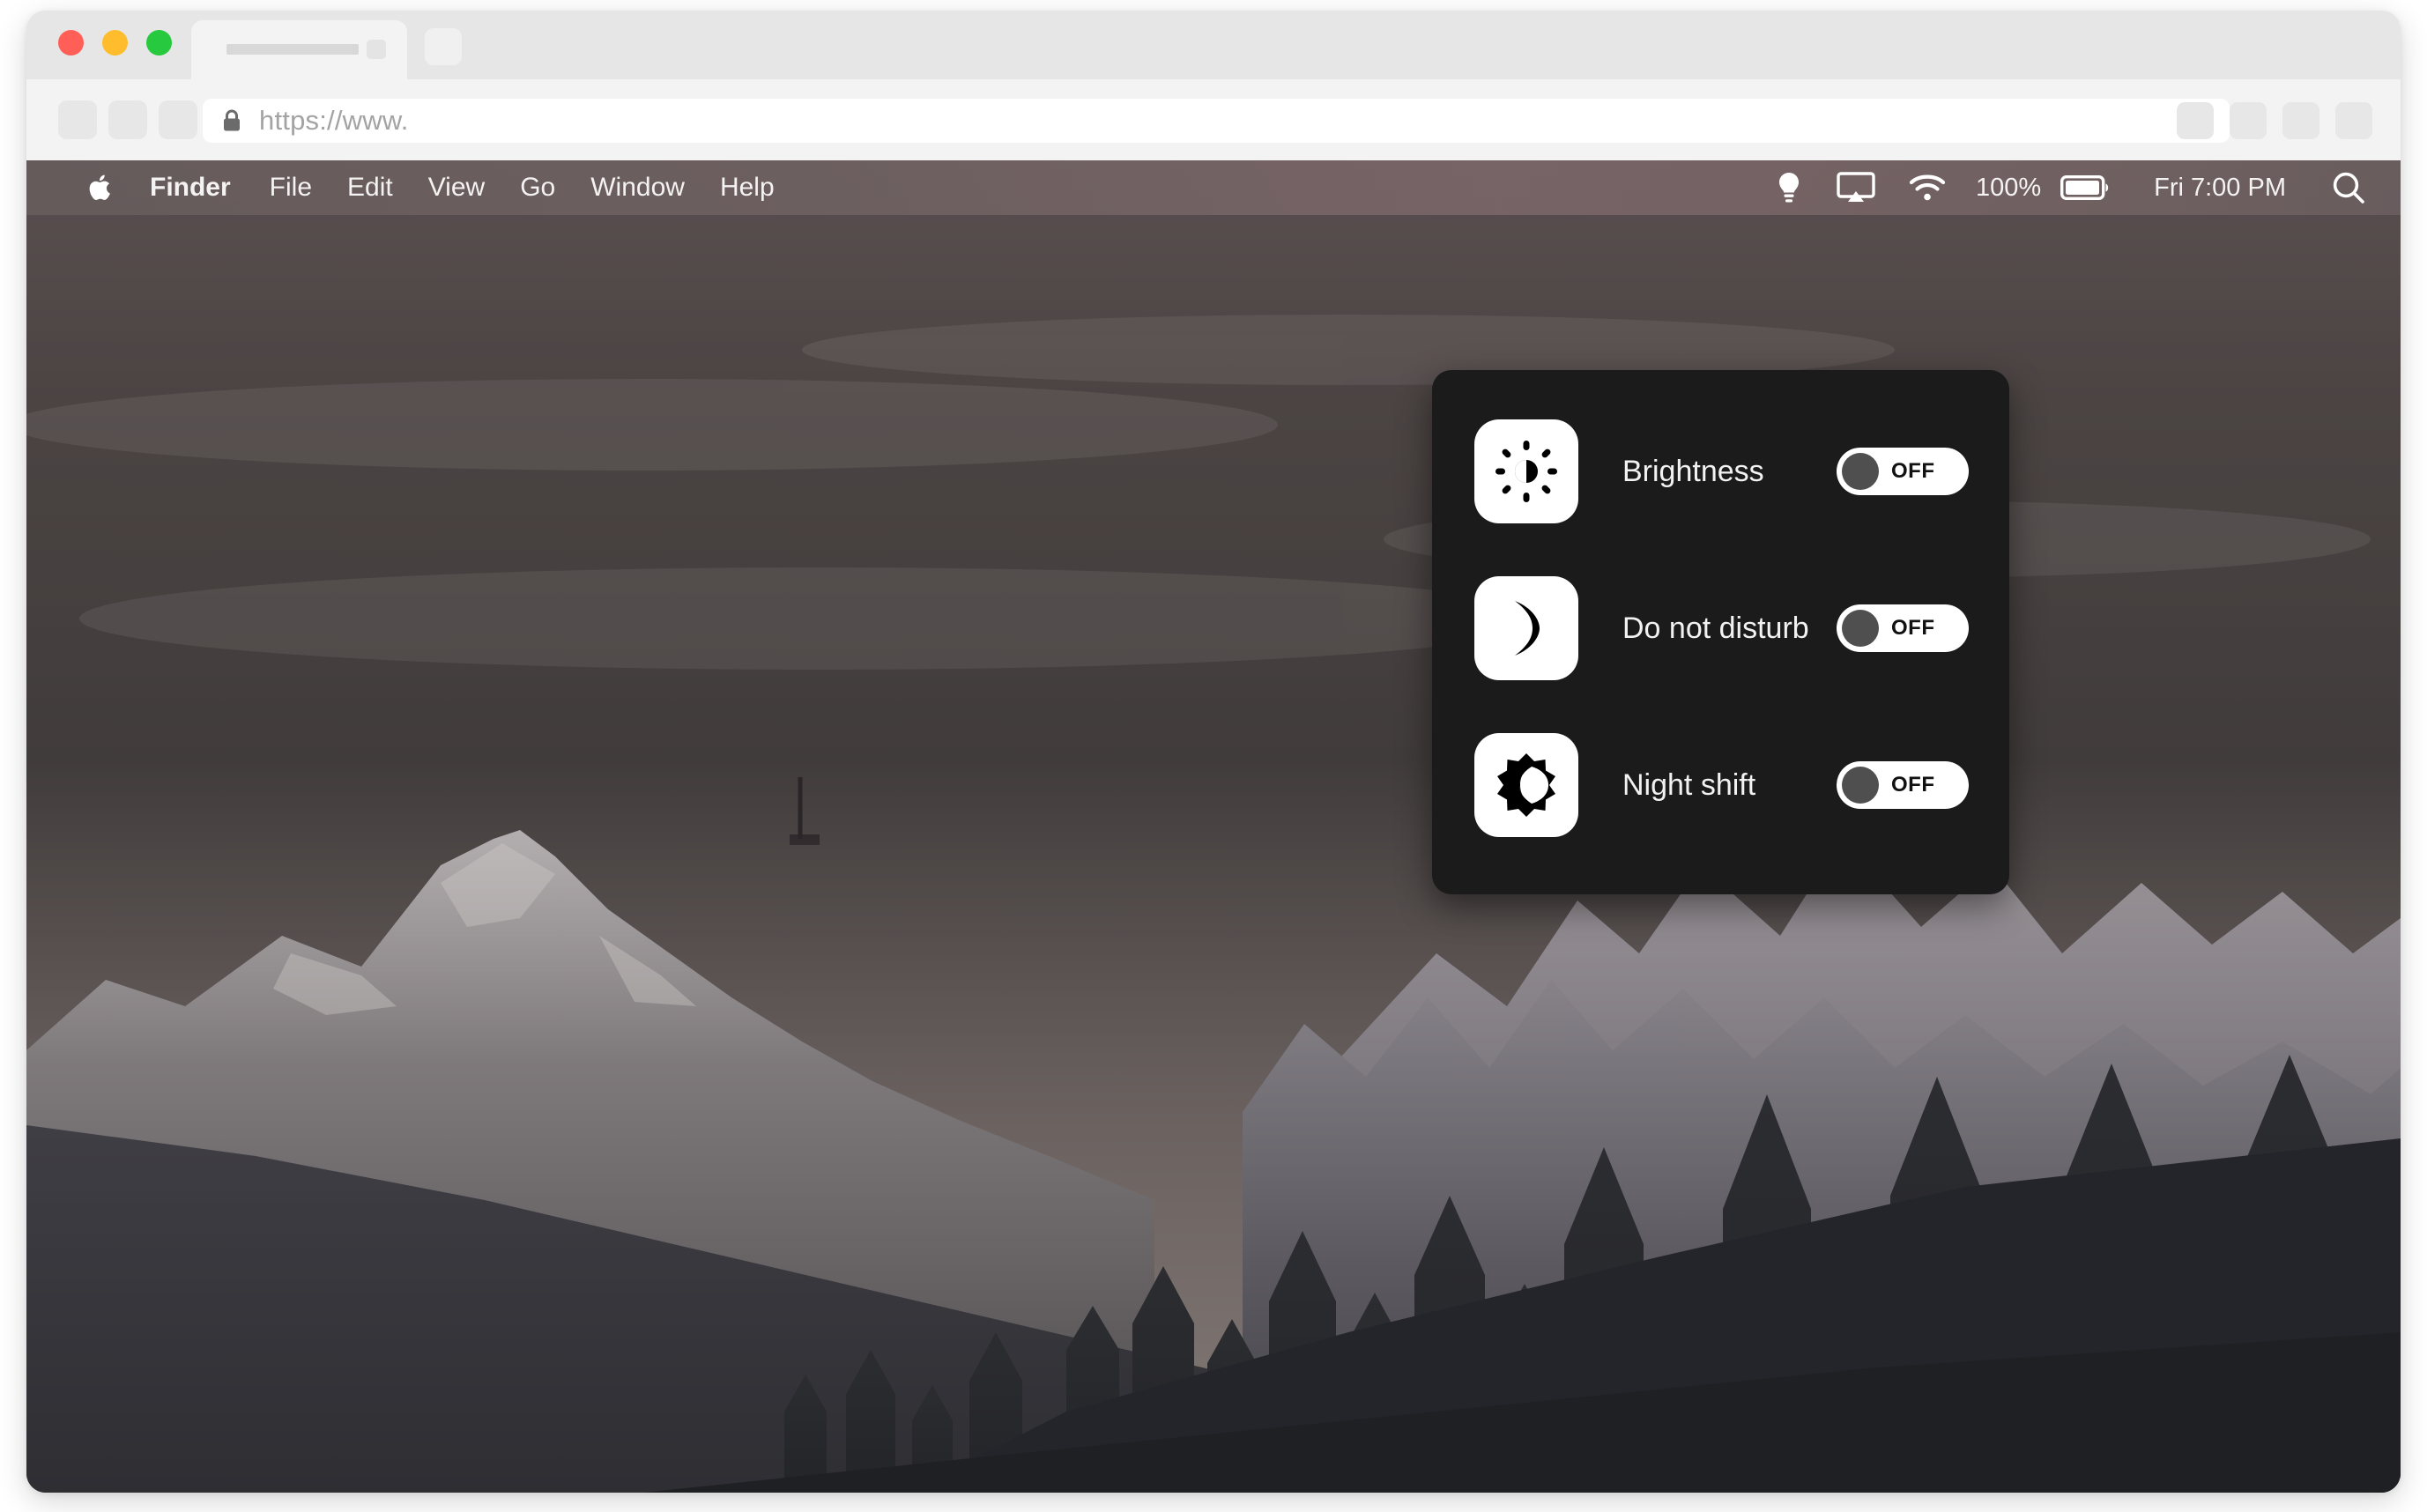 Image resolution: width=2427 pixels, height=1512 pixels. I want to click on menu-item-help: Help, so click(747, 188).